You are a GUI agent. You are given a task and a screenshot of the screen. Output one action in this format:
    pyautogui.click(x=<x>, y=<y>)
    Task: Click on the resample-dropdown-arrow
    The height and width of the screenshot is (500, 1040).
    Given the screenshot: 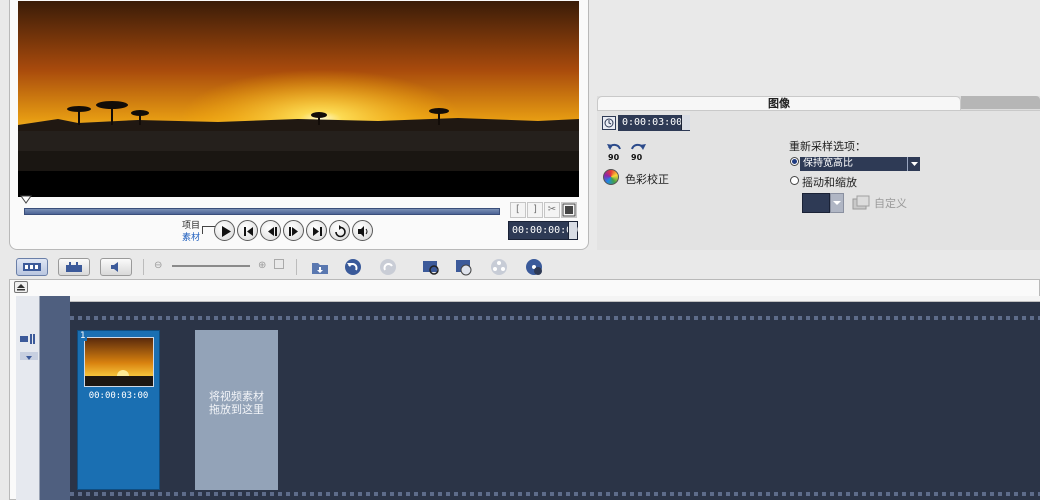 What is the action you would take?
    pyautogui.click(x=913, y=164)
    